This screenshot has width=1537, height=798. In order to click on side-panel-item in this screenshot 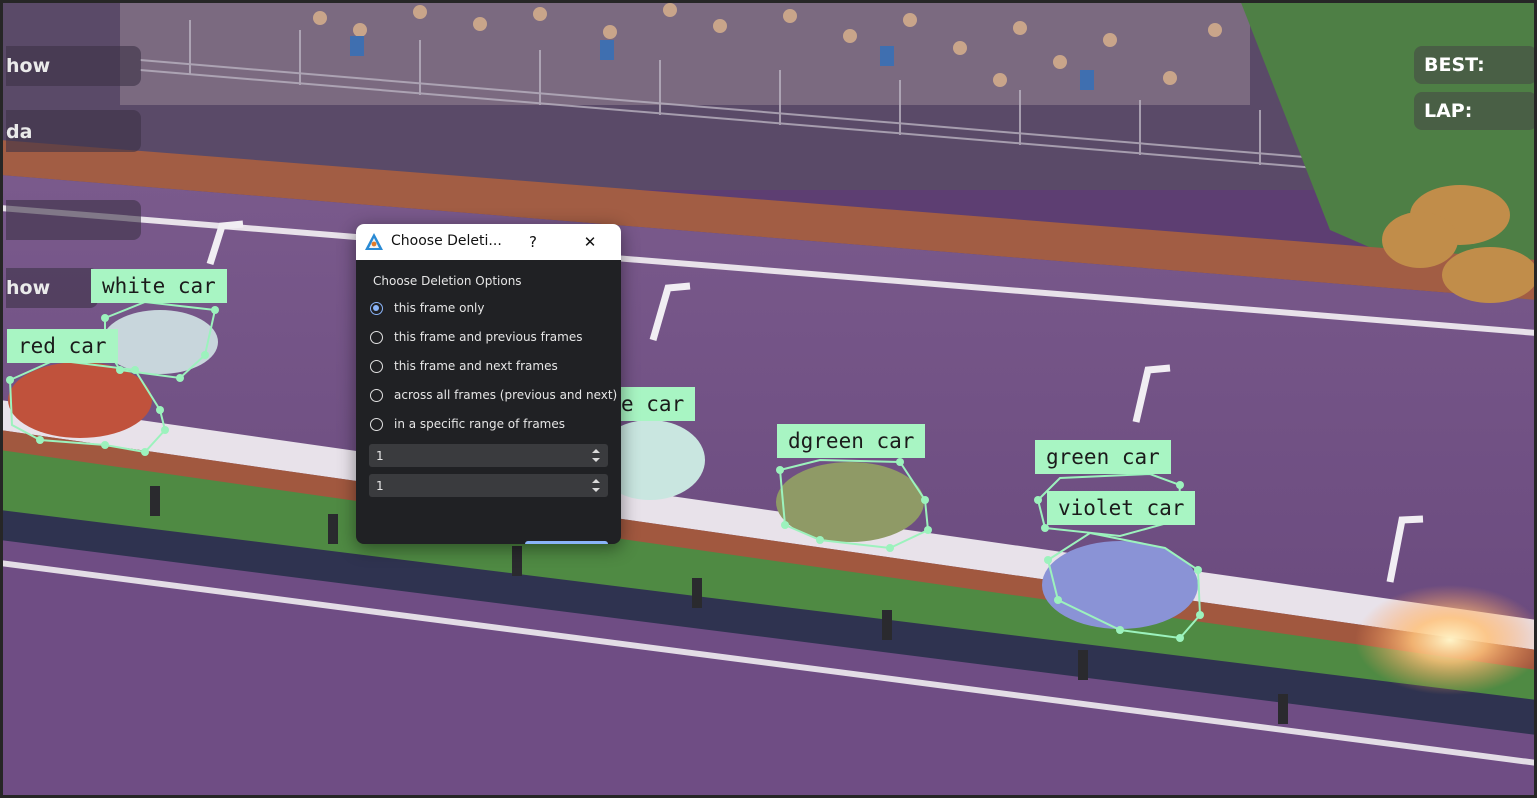, I will do `click(73, 220)`.